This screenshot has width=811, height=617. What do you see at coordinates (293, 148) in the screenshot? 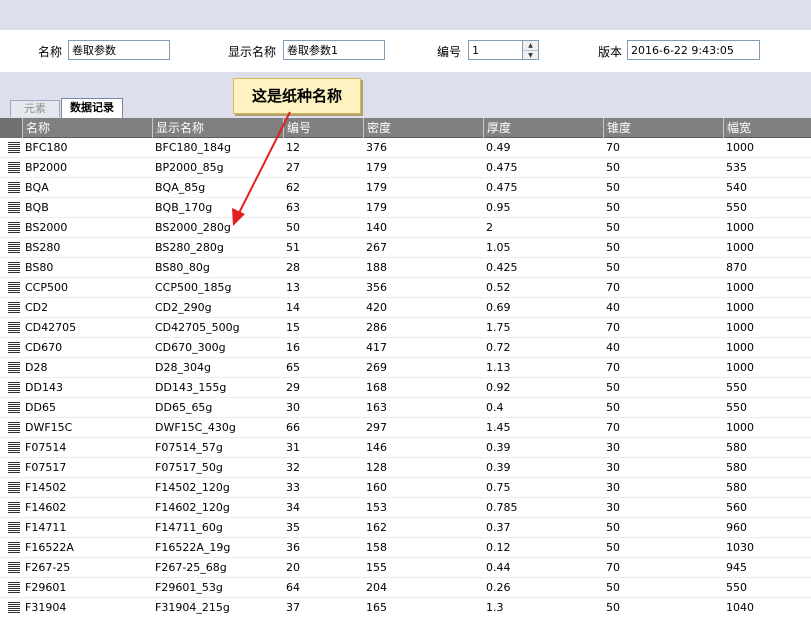
I see `table-cell: 12` at bounding box center [293, 148].